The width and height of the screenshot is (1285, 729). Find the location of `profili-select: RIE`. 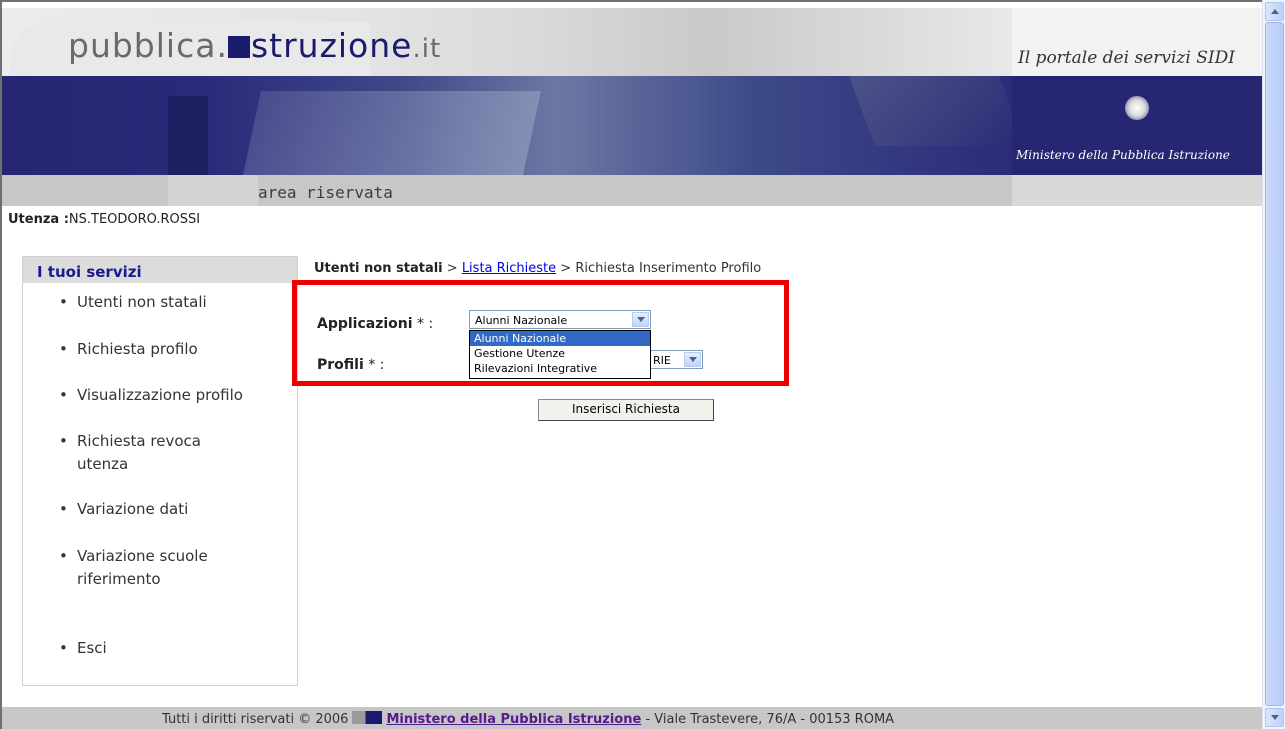

profili-select: RIE is located at coordinates (677, 359).